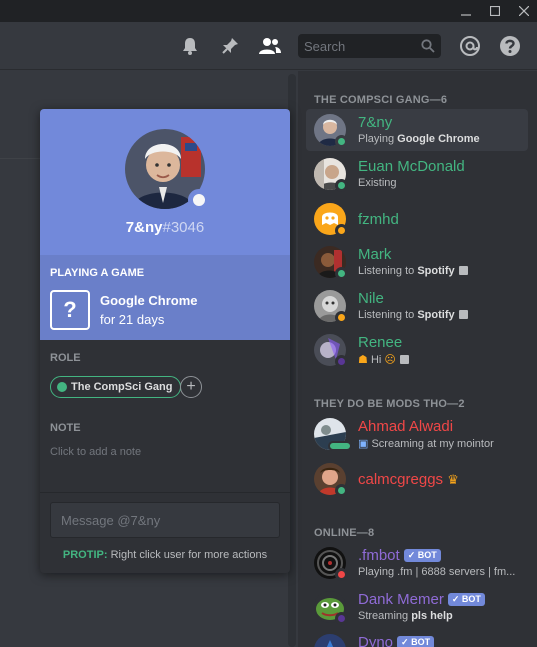 The width and height of the screenshot is (537, 647). I want to click on message-box, so click(165, 520).